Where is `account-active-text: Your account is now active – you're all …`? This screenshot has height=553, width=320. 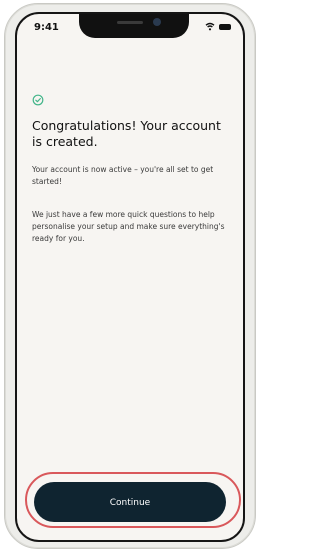
account-active-text: Your account is now active – you're all … is located at coordinates (123, 175).